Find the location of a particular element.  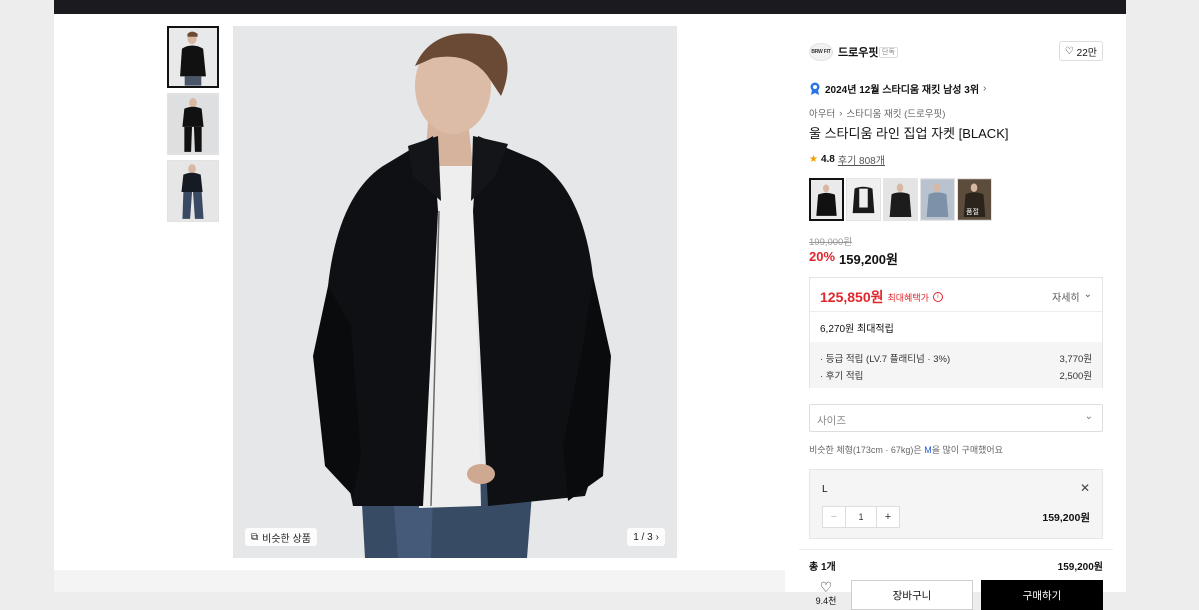

max-benefit-label: 최대혜택가 is located at coordinates (908, 297).